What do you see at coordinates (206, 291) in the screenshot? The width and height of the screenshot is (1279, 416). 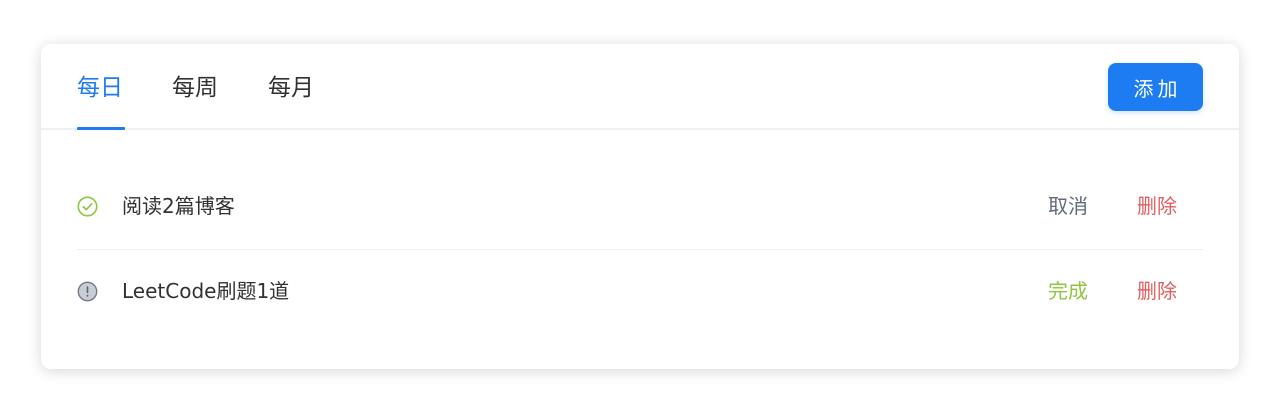 I see `task-text: LeetCode刷题1道` at bounding box center [206, 291].